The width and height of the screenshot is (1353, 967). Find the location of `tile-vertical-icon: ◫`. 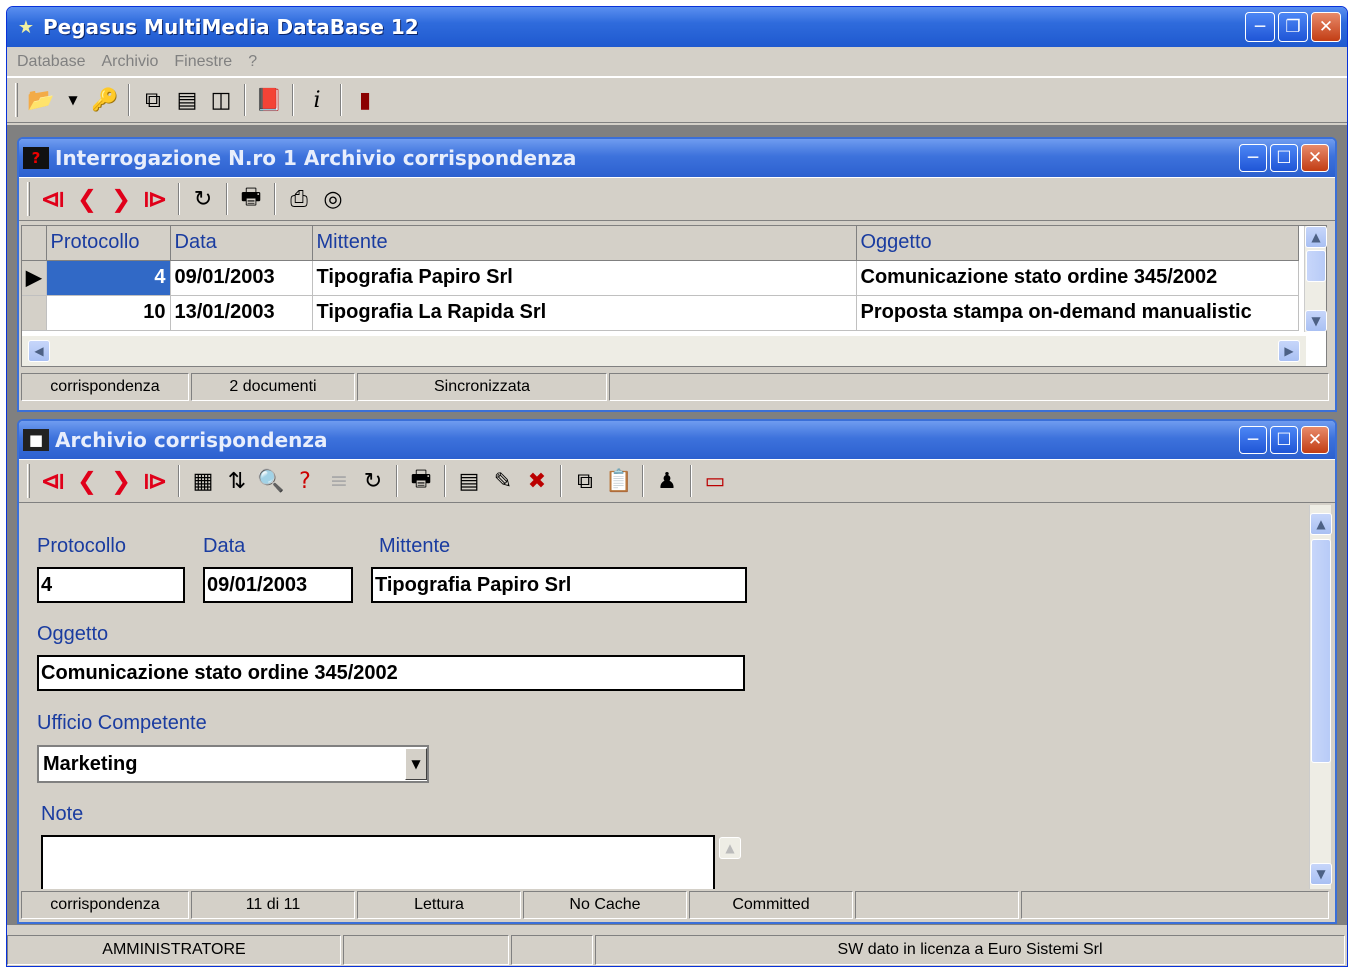

tile-vertical-icon: ◫ is located at coordinates (221, 100).